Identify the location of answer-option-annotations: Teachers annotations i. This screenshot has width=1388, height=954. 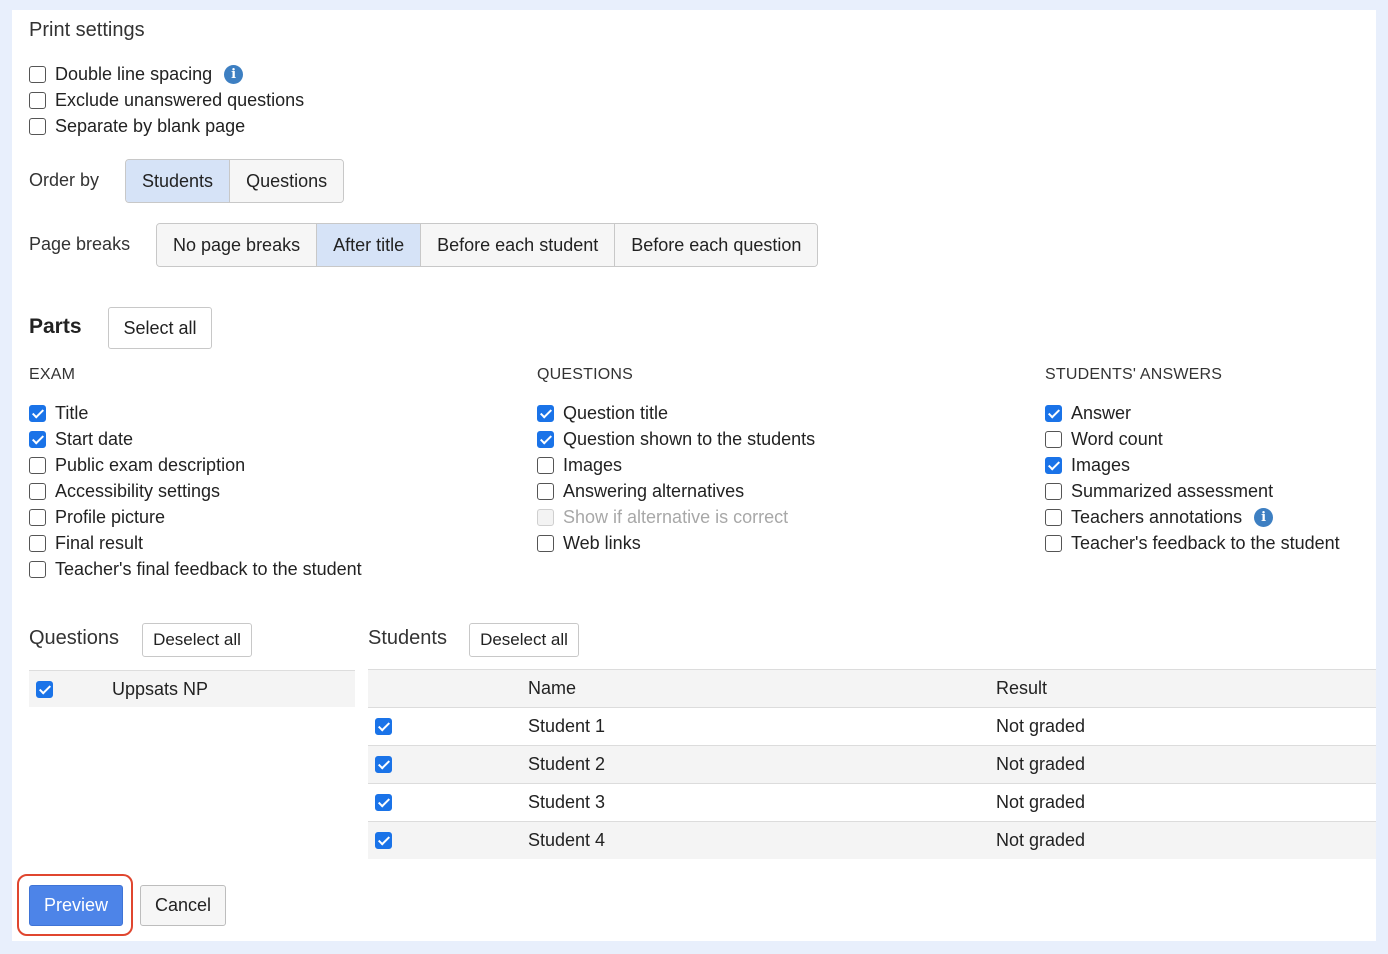
(1159, 517).